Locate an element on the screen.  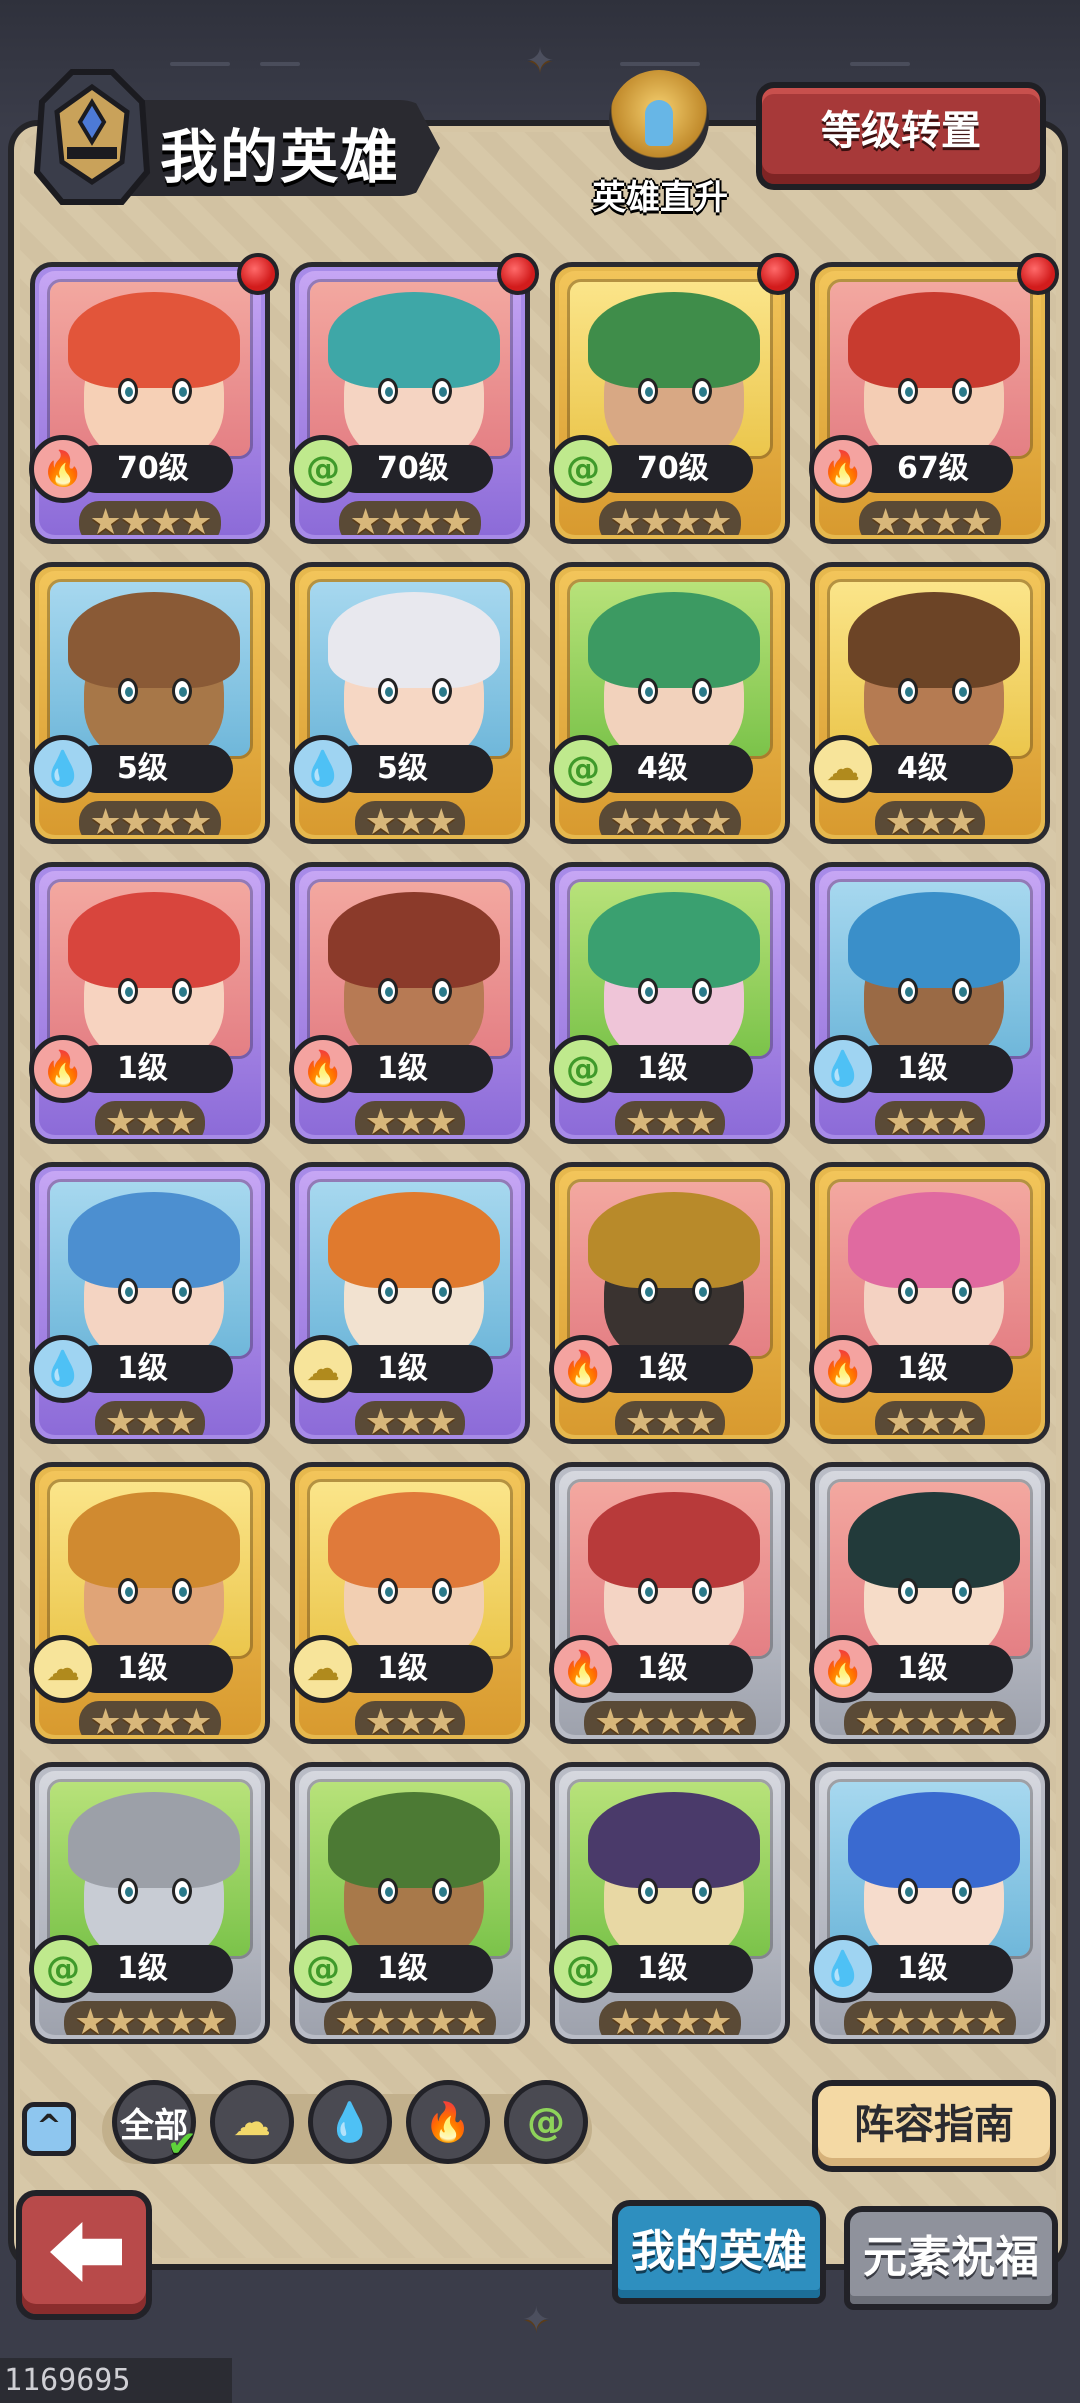
hero-card: ★★★★ 5级 💧 is located at coordinates (149, 703).